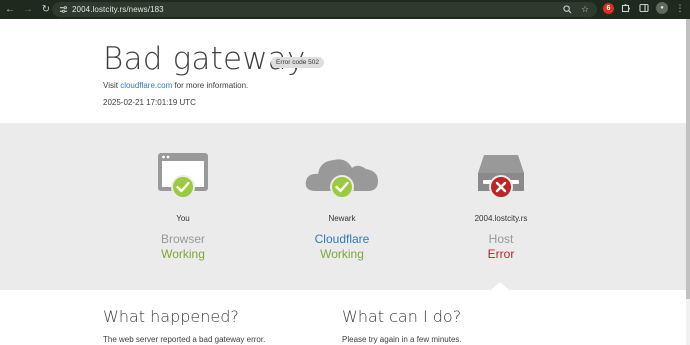  What do you see at coordinates (342, 178) in the screenshot?
I see `cloud-icon` at bounding box center [342, 178].